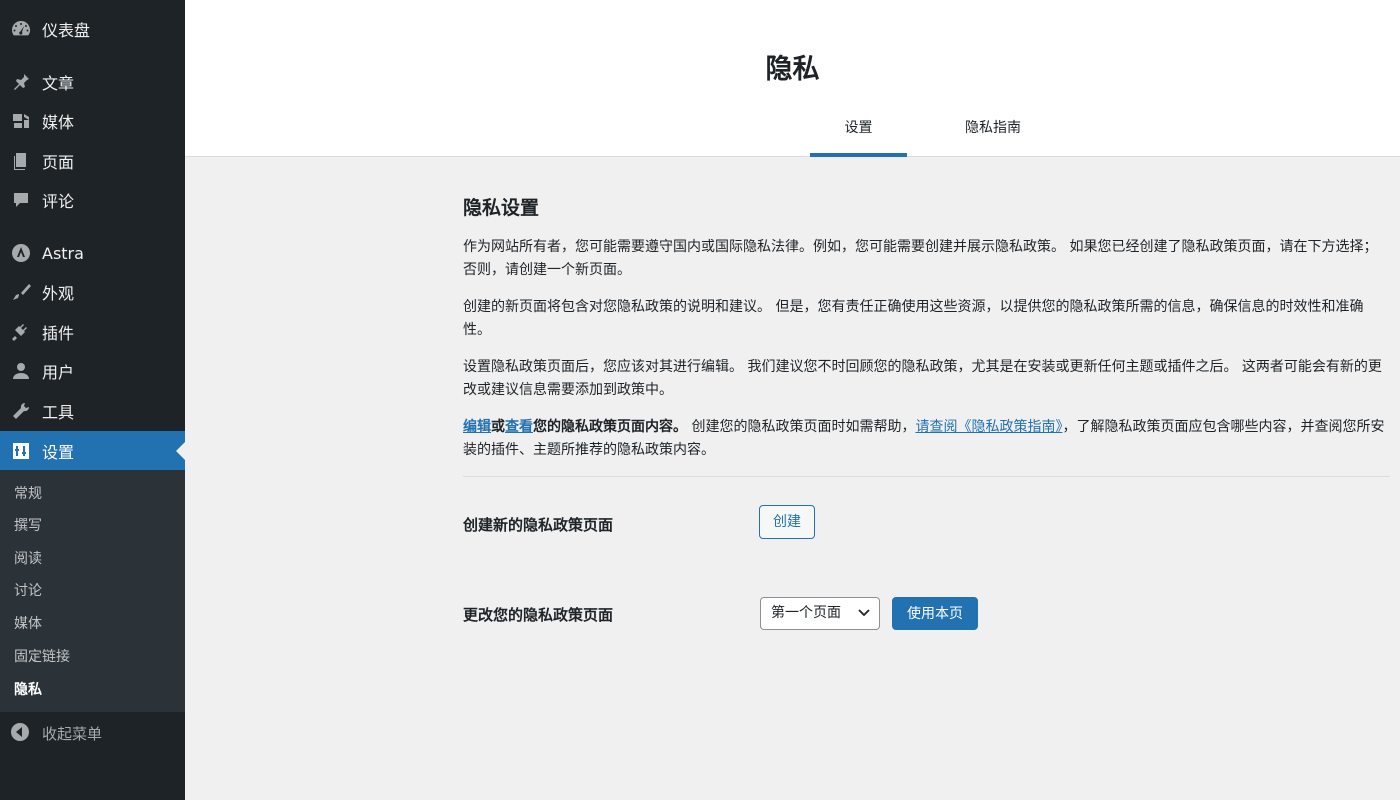 The height and width of the screenshot is (800, 1400). What do you see at coordinates (28, 494) in the screenshot?
I see `submenu-item-general: 常规` at bounding box center [28, 494].